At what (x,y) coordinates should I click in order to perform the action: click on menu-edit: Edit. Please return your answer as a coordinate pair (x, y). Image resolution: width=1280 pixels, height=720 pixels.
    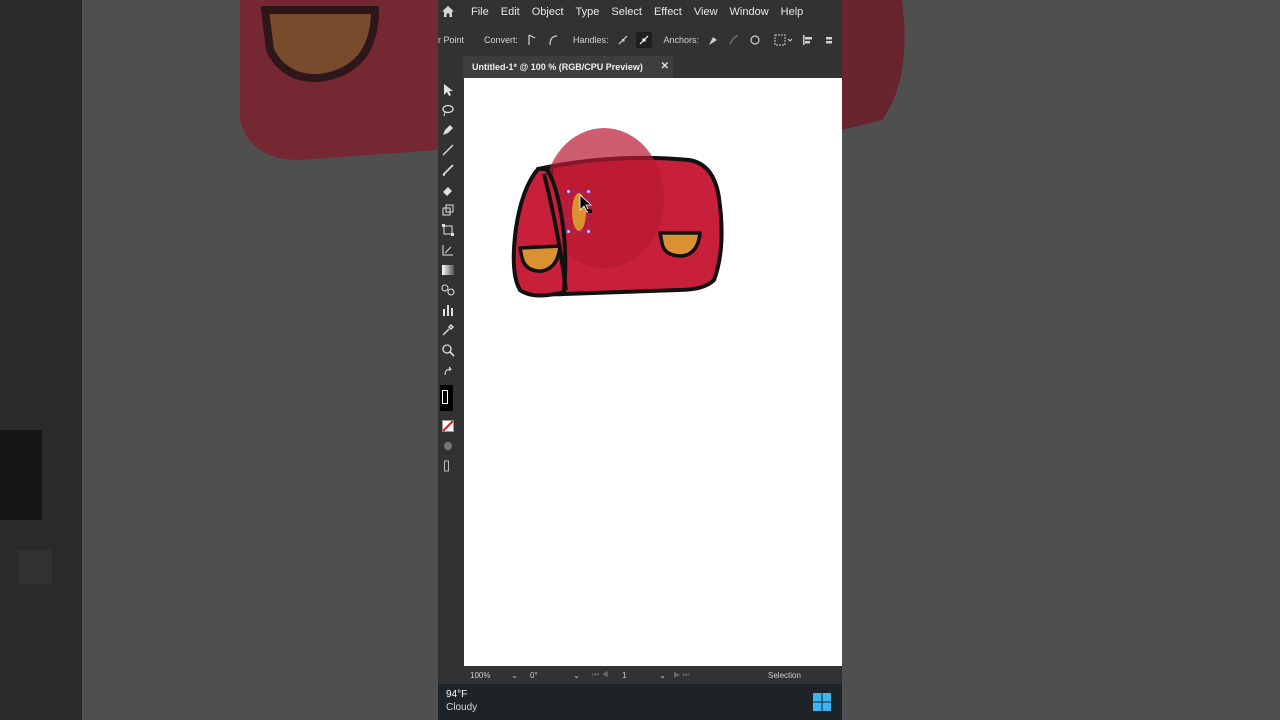
    Looking at the image, I should click on (510, 12).